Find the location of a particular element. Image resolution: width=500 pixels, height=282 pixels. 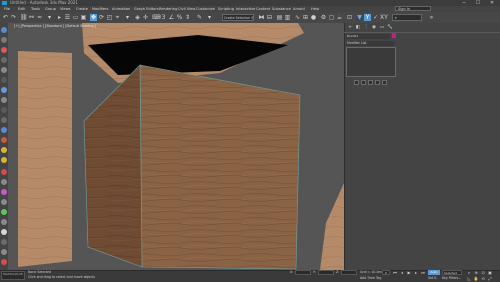

undo-icon: ↶ is located at coordinates (5, 17).